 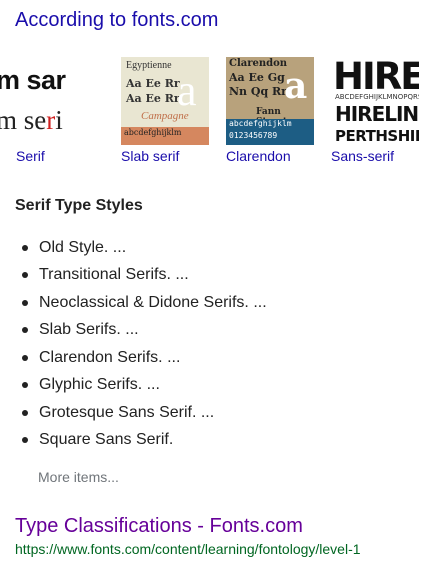 I want to click on thumbnail-caption: Sans-serif, so click(x=362, y=156).